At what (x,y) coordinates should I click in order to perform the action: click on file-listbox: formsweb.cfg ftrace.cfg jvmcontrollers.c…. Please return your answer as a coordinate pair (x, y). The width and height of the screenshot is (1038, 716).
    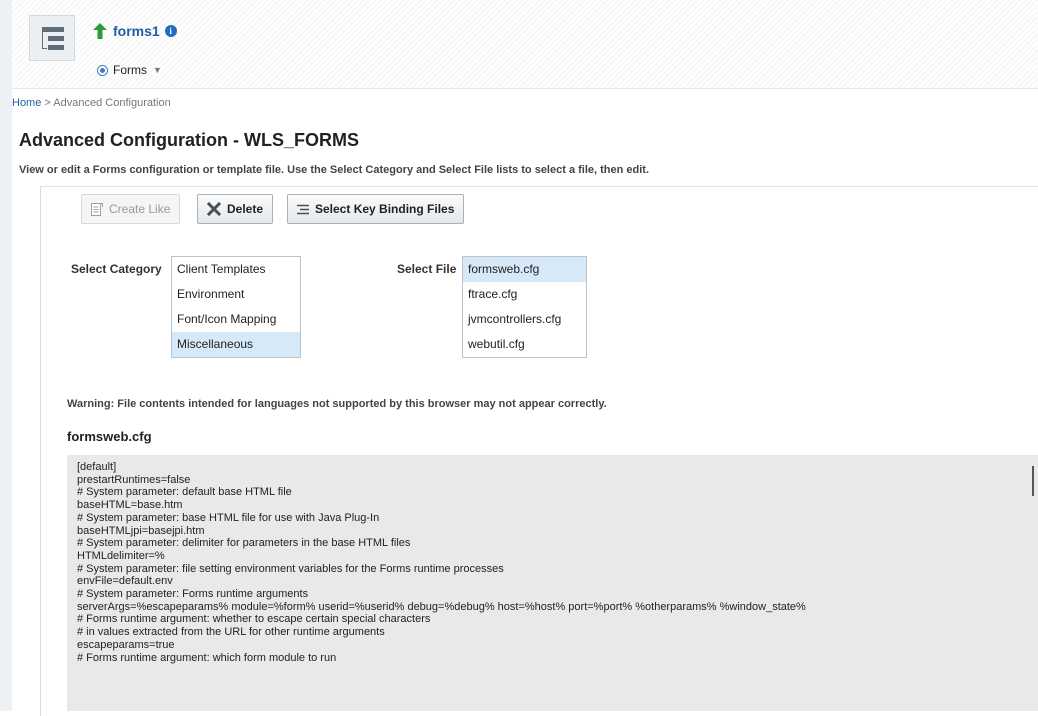
    Looking at the image, I should click on (524, 307).